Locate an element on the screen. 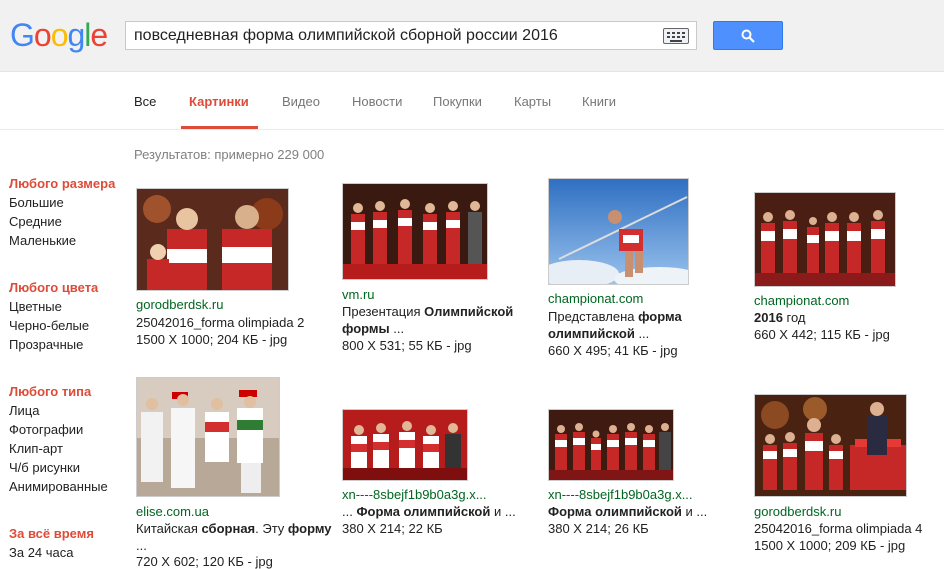 The width and height of the screenshot is (944, 569). tab-images: Картинки is located at coordinates (219, 101).